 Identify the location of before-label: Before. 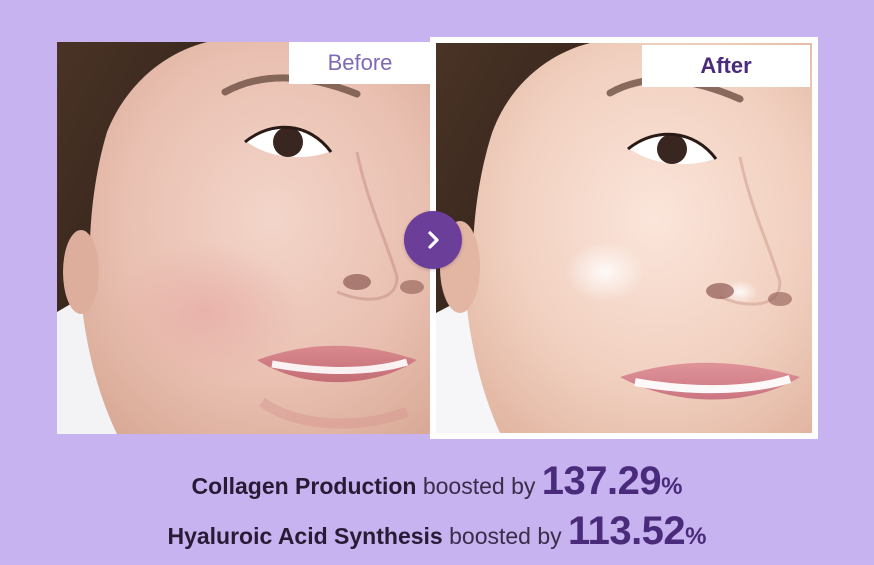
(360, 63).